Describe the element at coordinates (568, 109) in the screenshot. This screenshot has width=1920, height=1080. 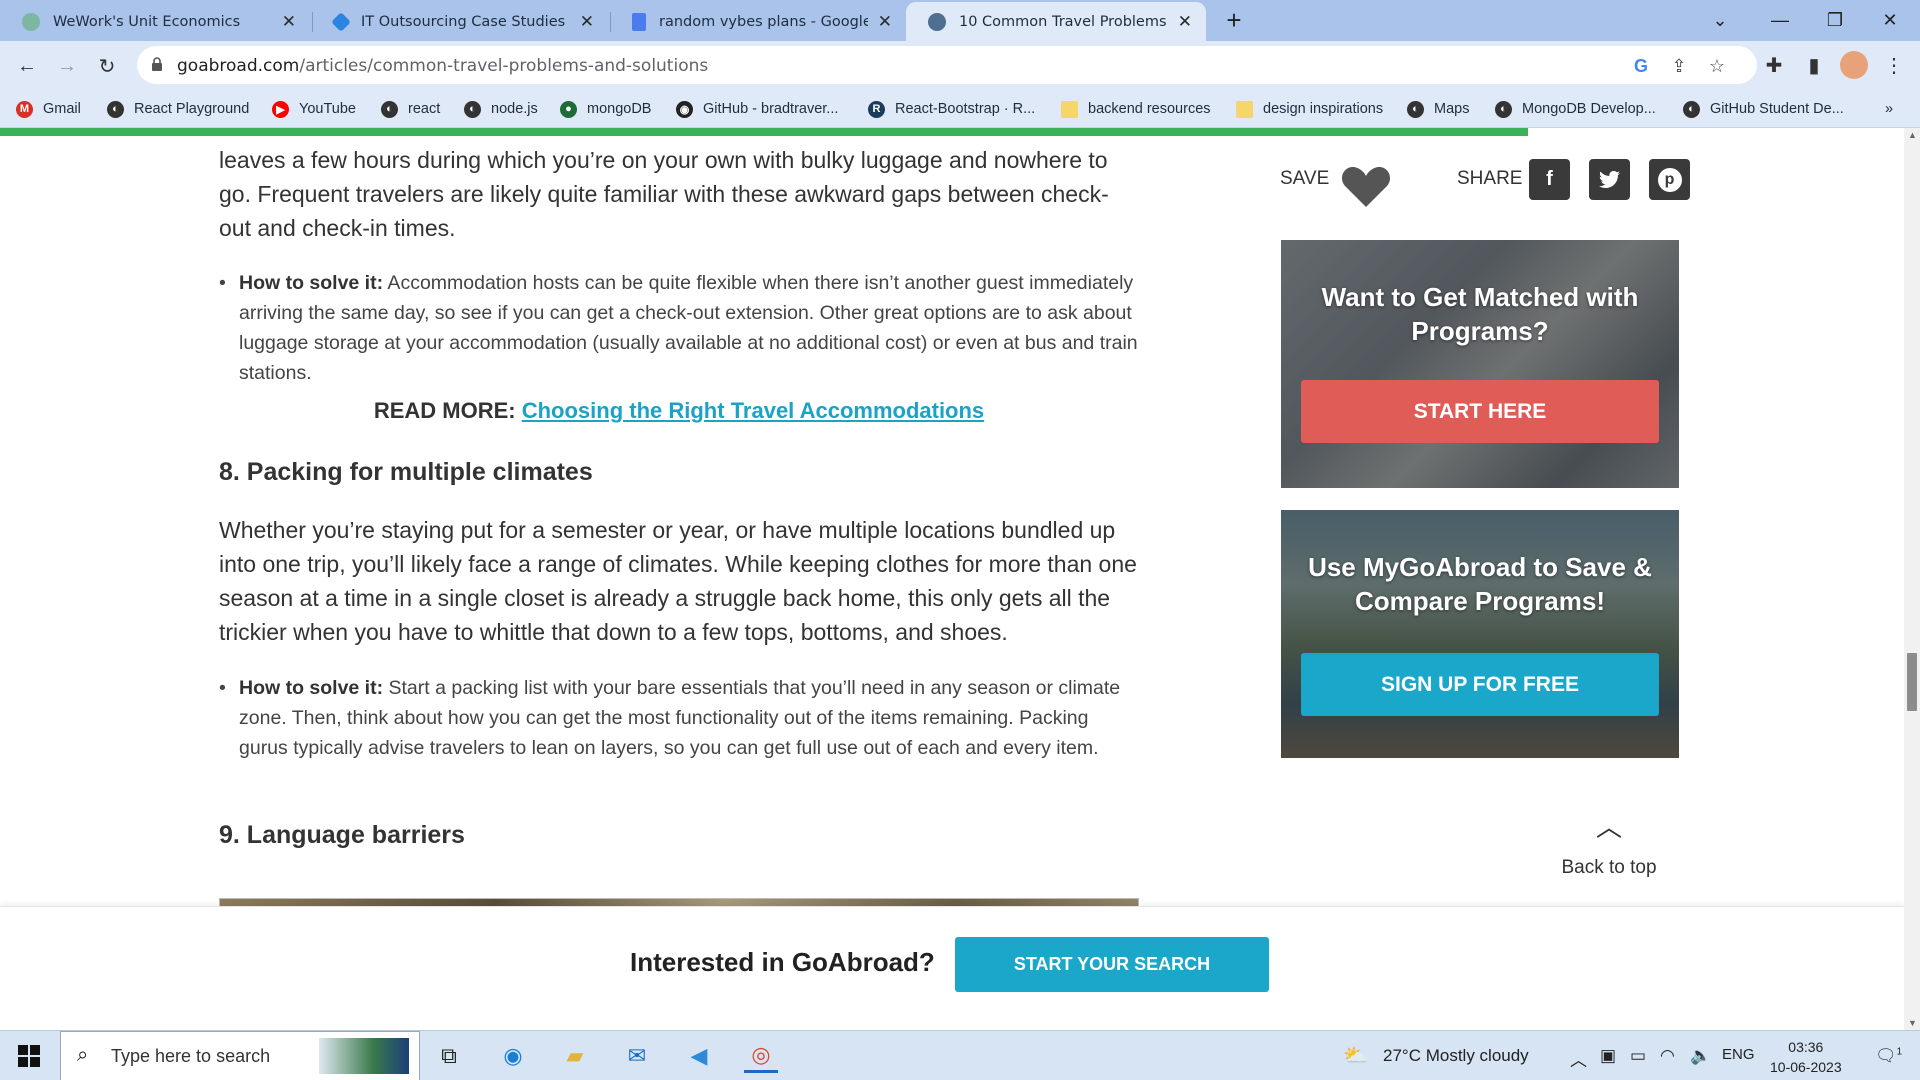
I see `bookmark-icon: ●` at that location.